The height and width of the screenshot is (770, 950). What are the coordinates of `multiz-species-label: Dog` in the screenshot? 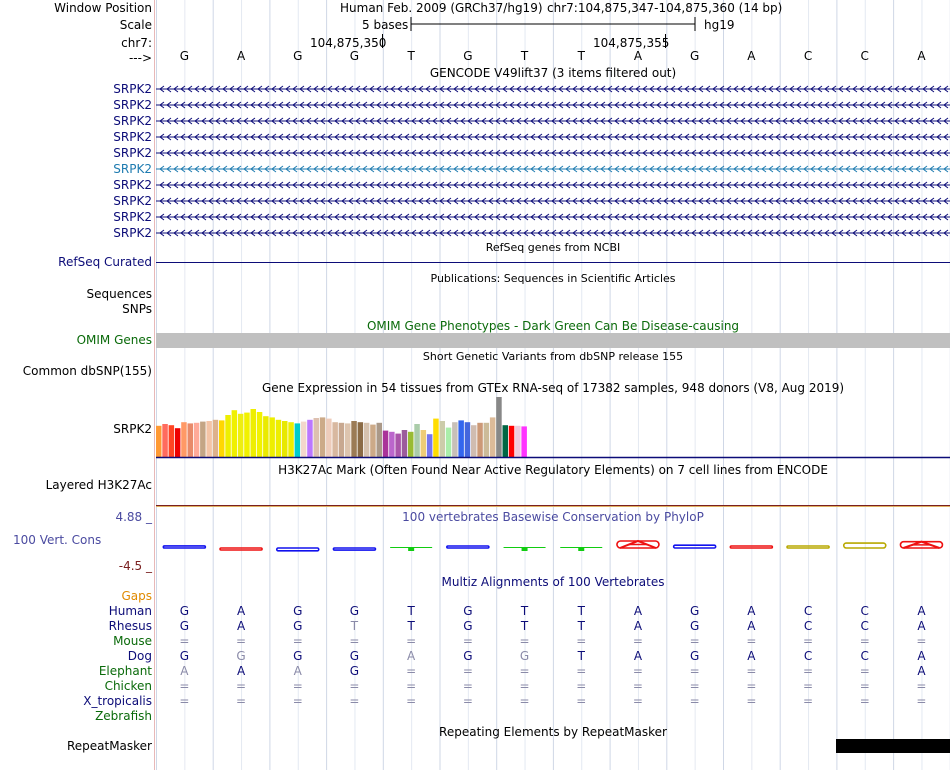 It's located at (76, 656).